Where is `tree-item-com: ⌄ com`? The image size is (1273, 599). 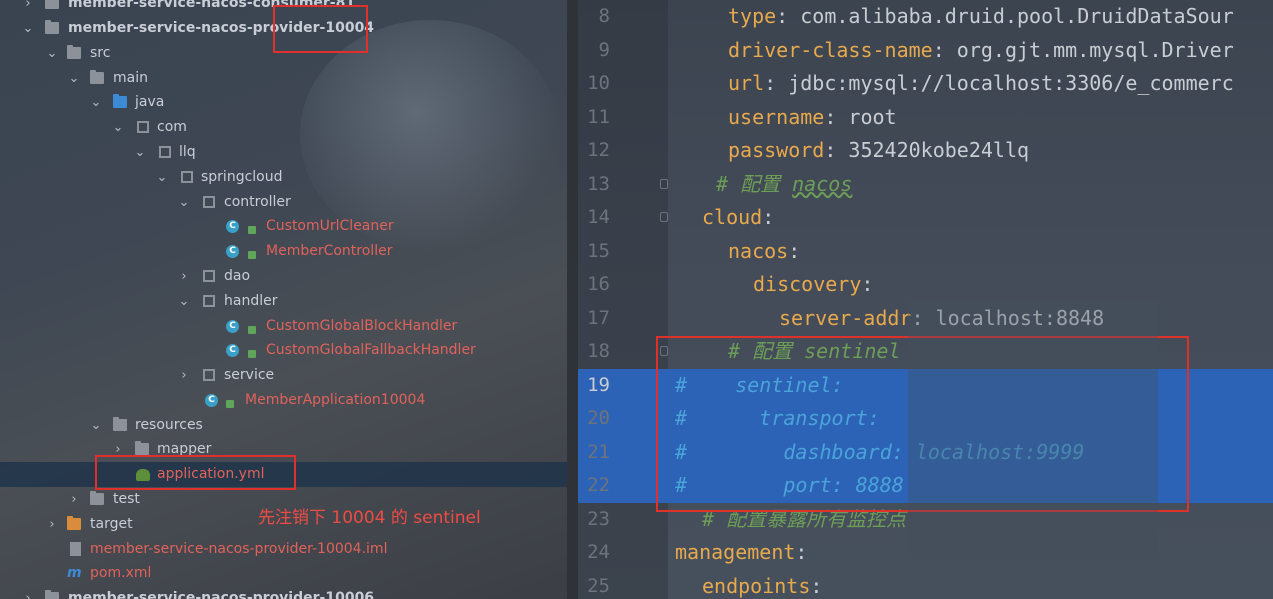
tree-item-com: ⌄ com is located at coordinates (289, 127).